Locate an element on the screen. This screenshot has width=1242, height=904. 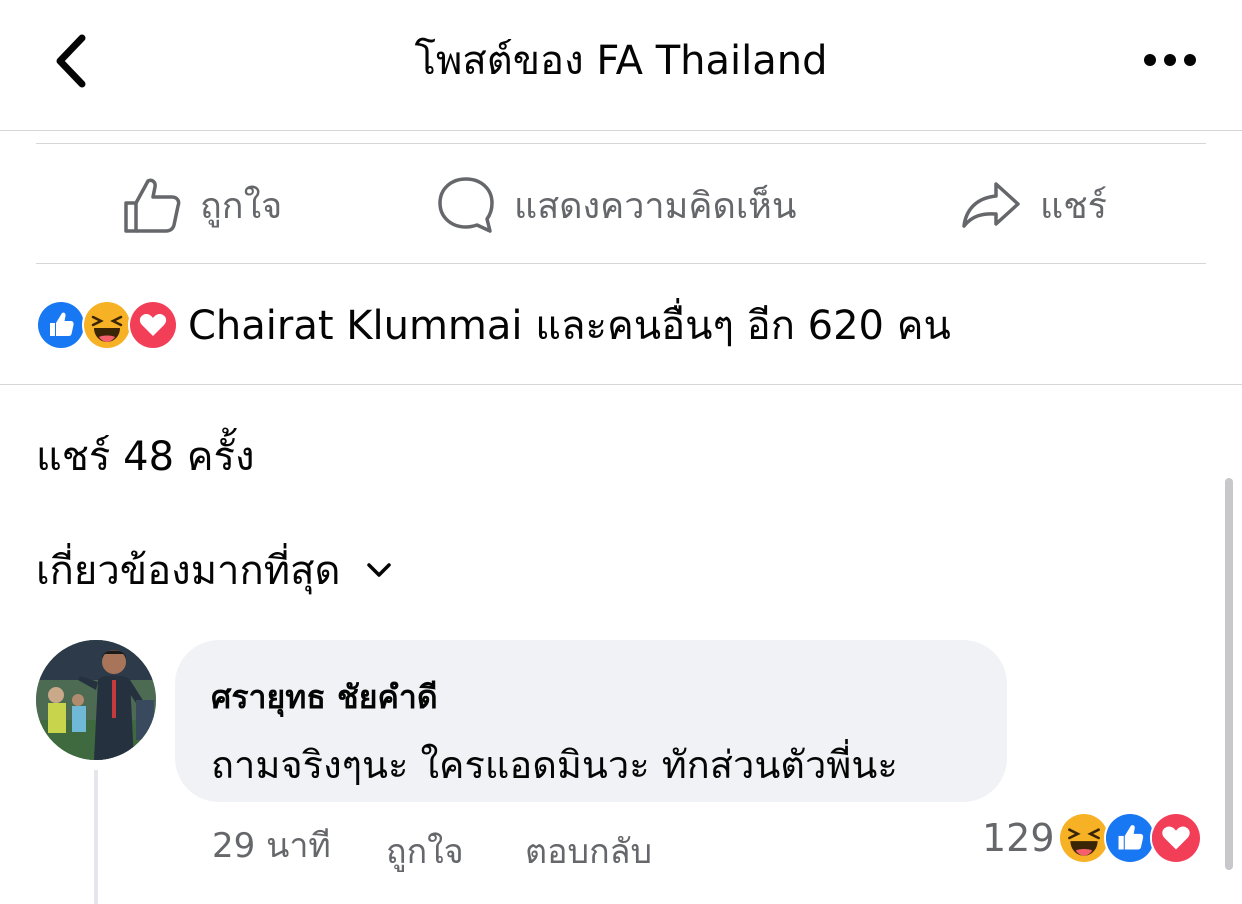
reply-thread-line is located at coordinates (96, 837).